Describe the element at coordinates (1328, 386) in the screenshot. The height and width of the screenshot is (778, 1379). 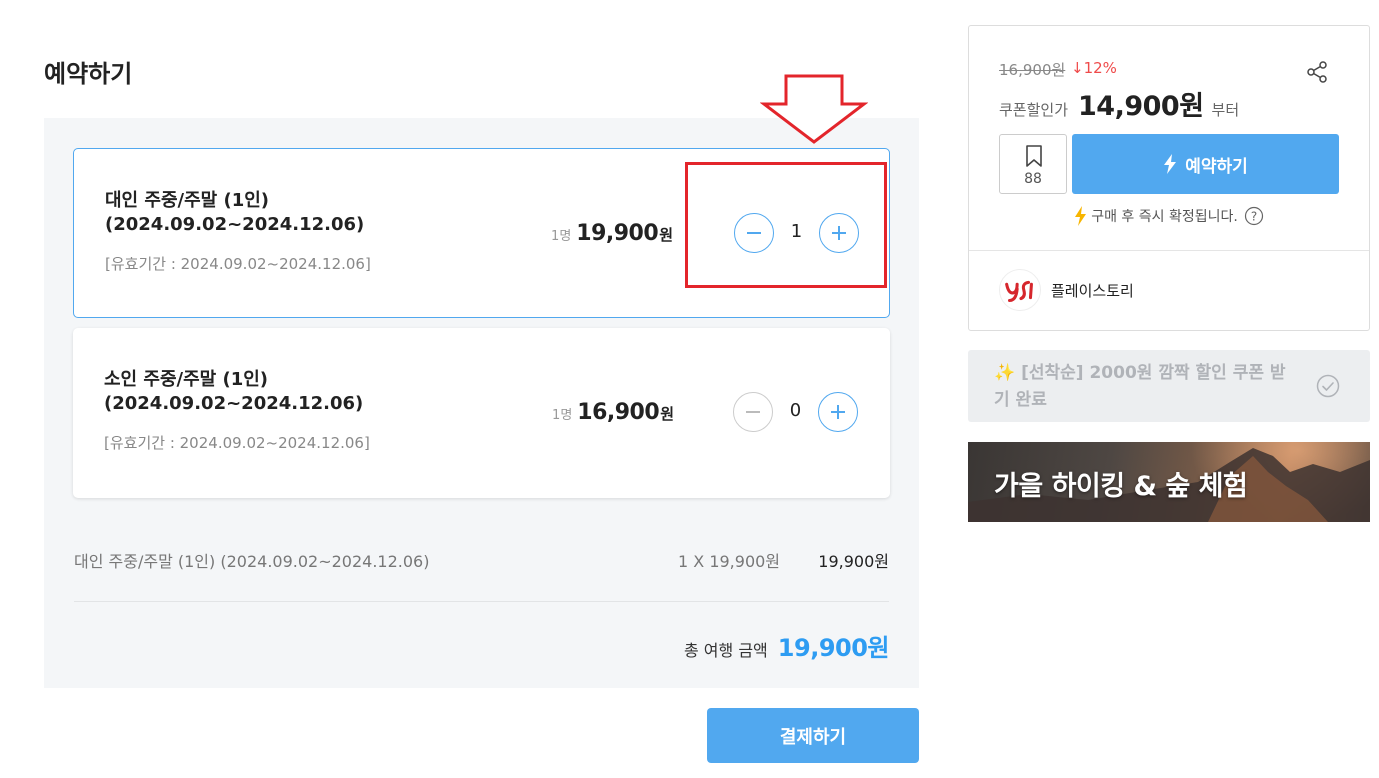
I see `check-circle-icon` at that location.